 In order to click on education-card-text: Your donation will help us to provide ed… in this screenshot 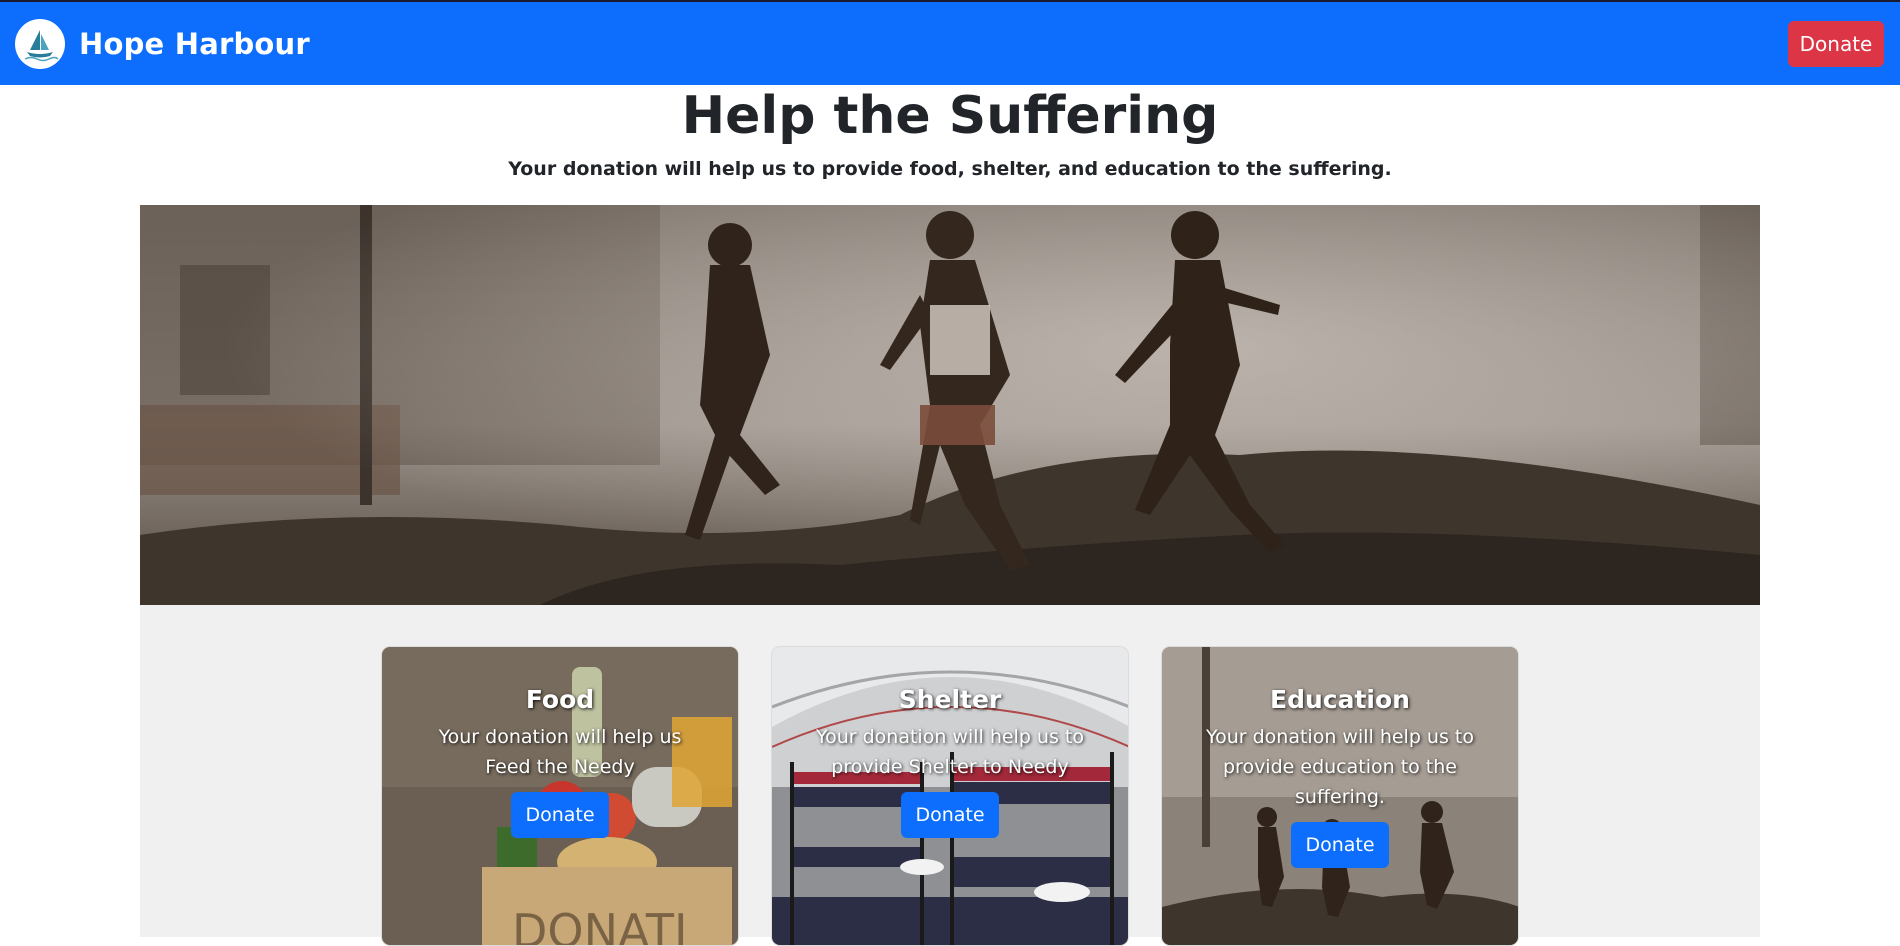, I will do `click(1340, 767)`.